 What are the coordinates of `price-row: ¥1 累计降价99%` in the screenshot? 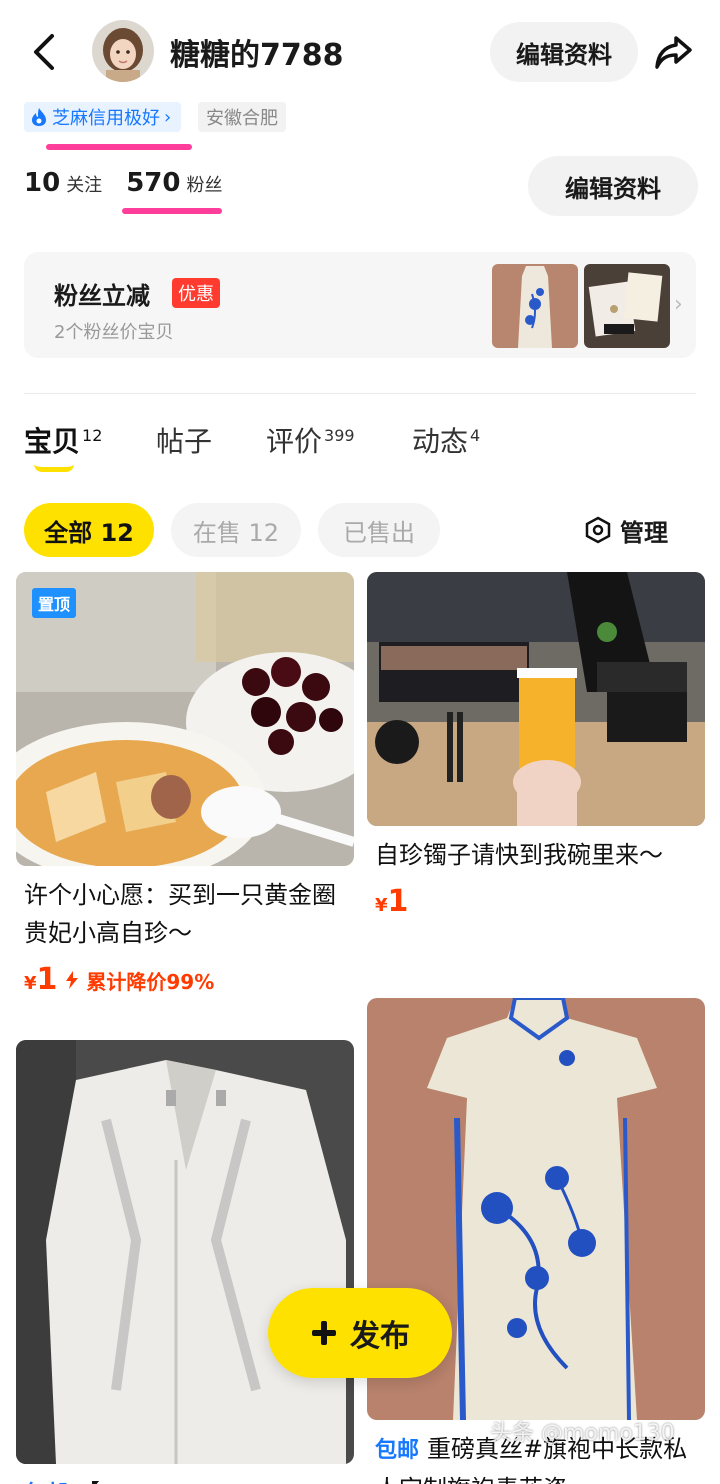 It's located at (185, 979).